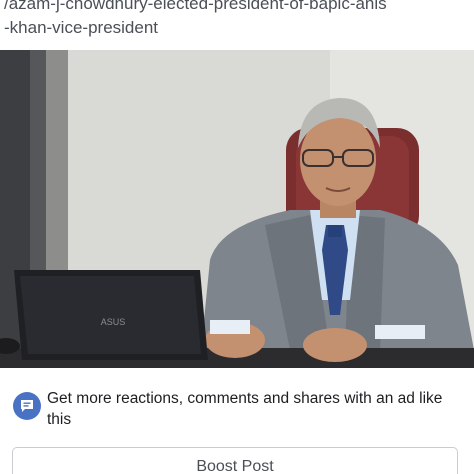  I want to click on link-url-line-2: -khan-vice-president, so click(239, 28).